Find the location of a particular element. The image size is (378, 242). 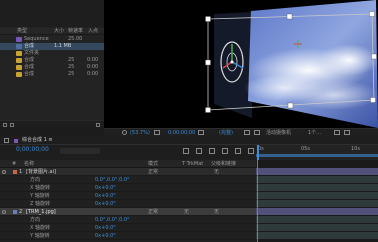

column-layer-name: 名称 is located at coordinates (29, 164).